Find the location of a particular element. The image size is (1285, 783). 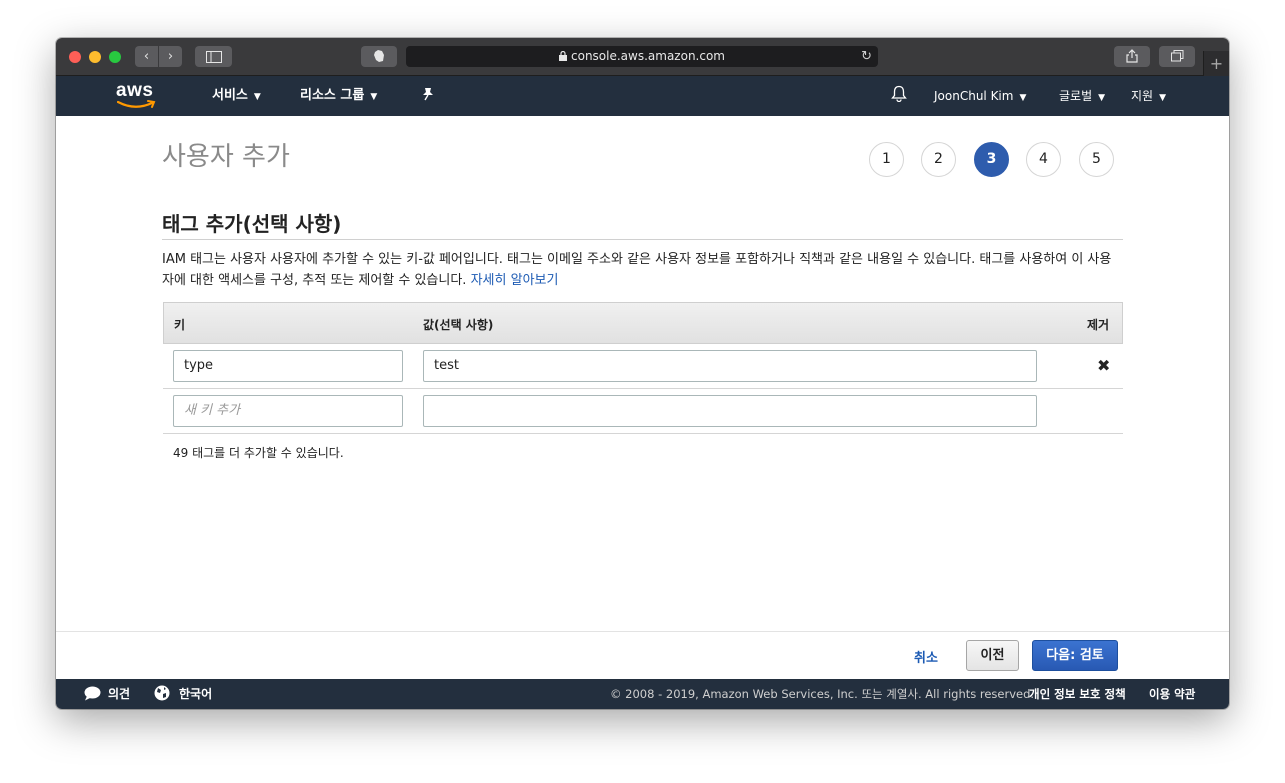

column-header-remove: 제거 is located at coordinates (1098, 325).